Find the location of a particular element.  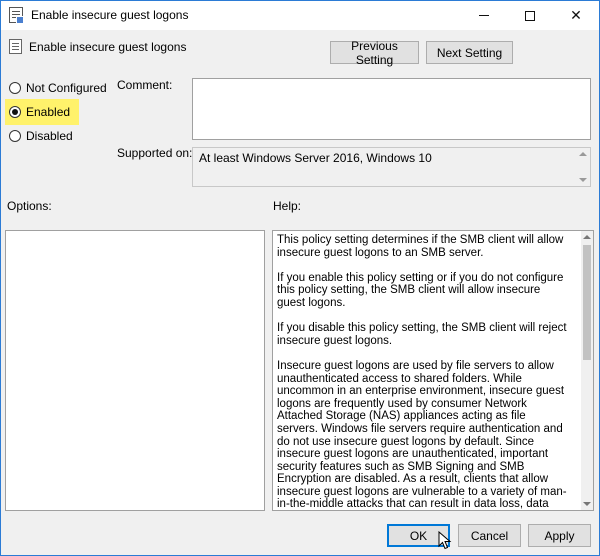

minimize-icon is located at coordinates (484, 15).